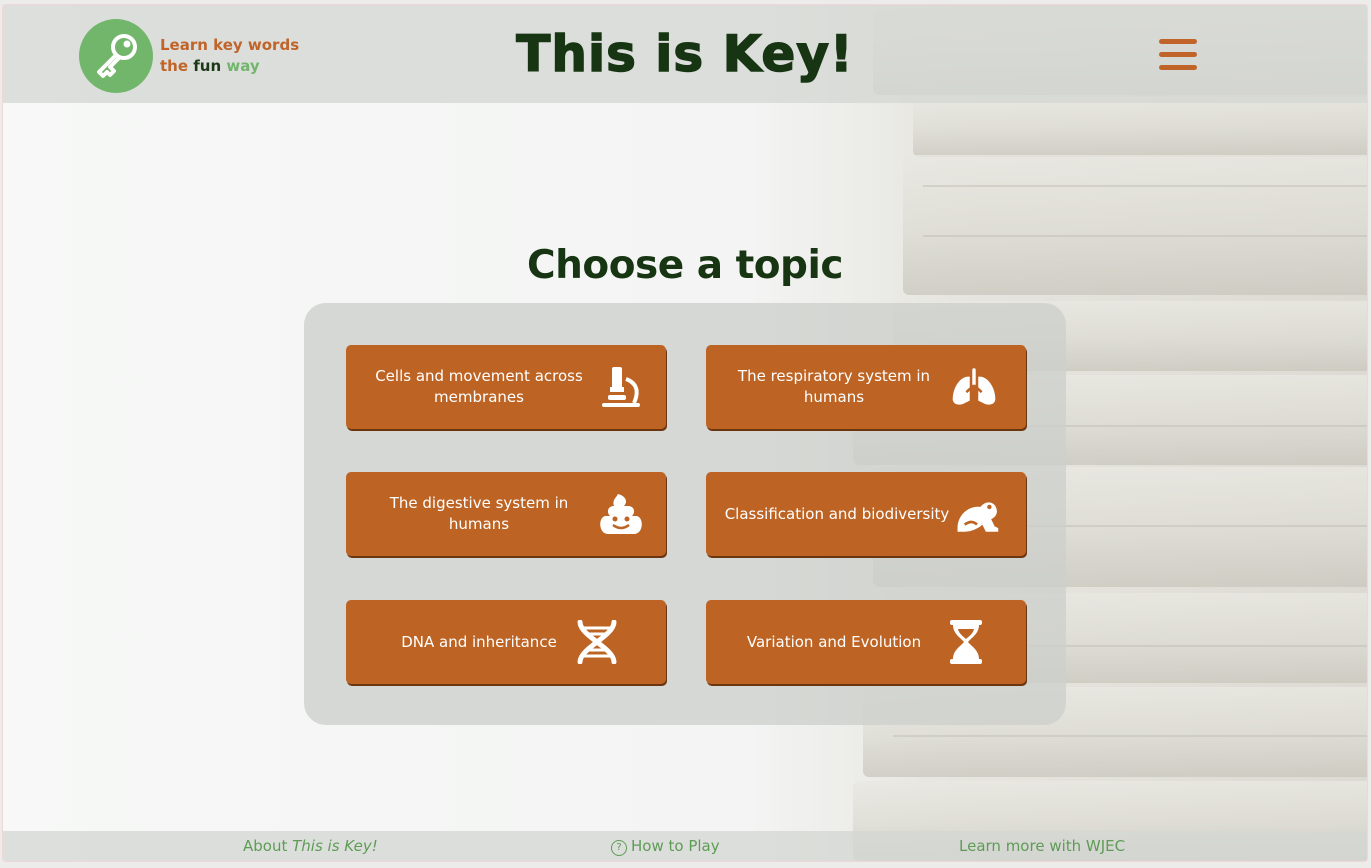 This screenshot has width=1371, height=868. What do you see at coordinates (479, 641) in the screenshot?
I see `topic-label: DNA and inheritance` at bounding box center [479, 641].